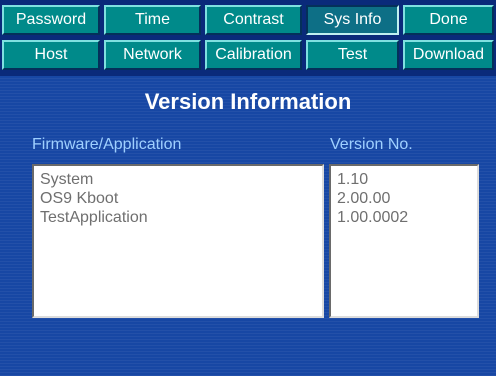 The image size is (496, 383). I want to click on tab-test: Test, so click(352, 55).